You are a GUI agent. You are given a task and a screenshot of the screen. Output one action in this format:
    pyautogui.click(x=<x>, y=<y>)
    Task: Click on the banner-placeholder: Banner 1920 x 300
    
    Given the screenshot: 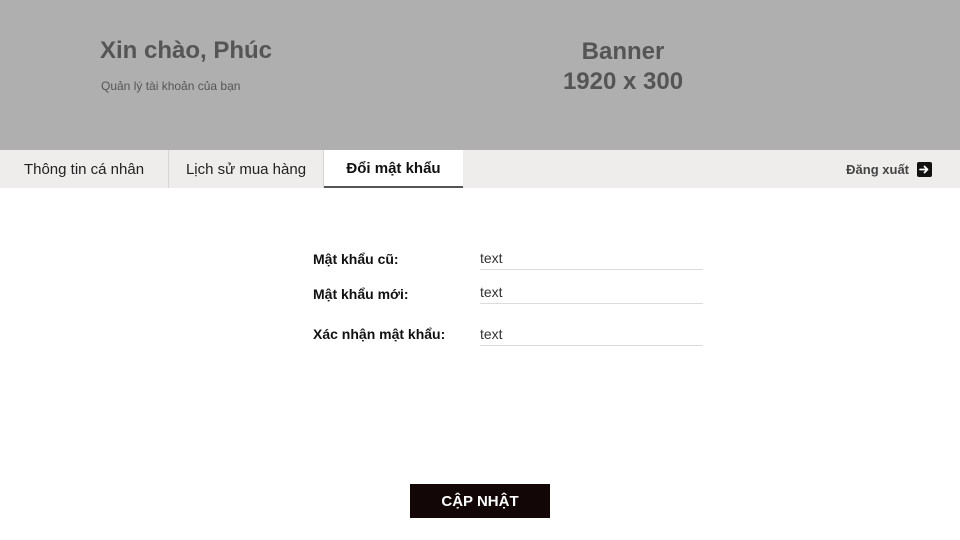 What is the action you would take?
    pyautogui.click(x=623, y=67)
    